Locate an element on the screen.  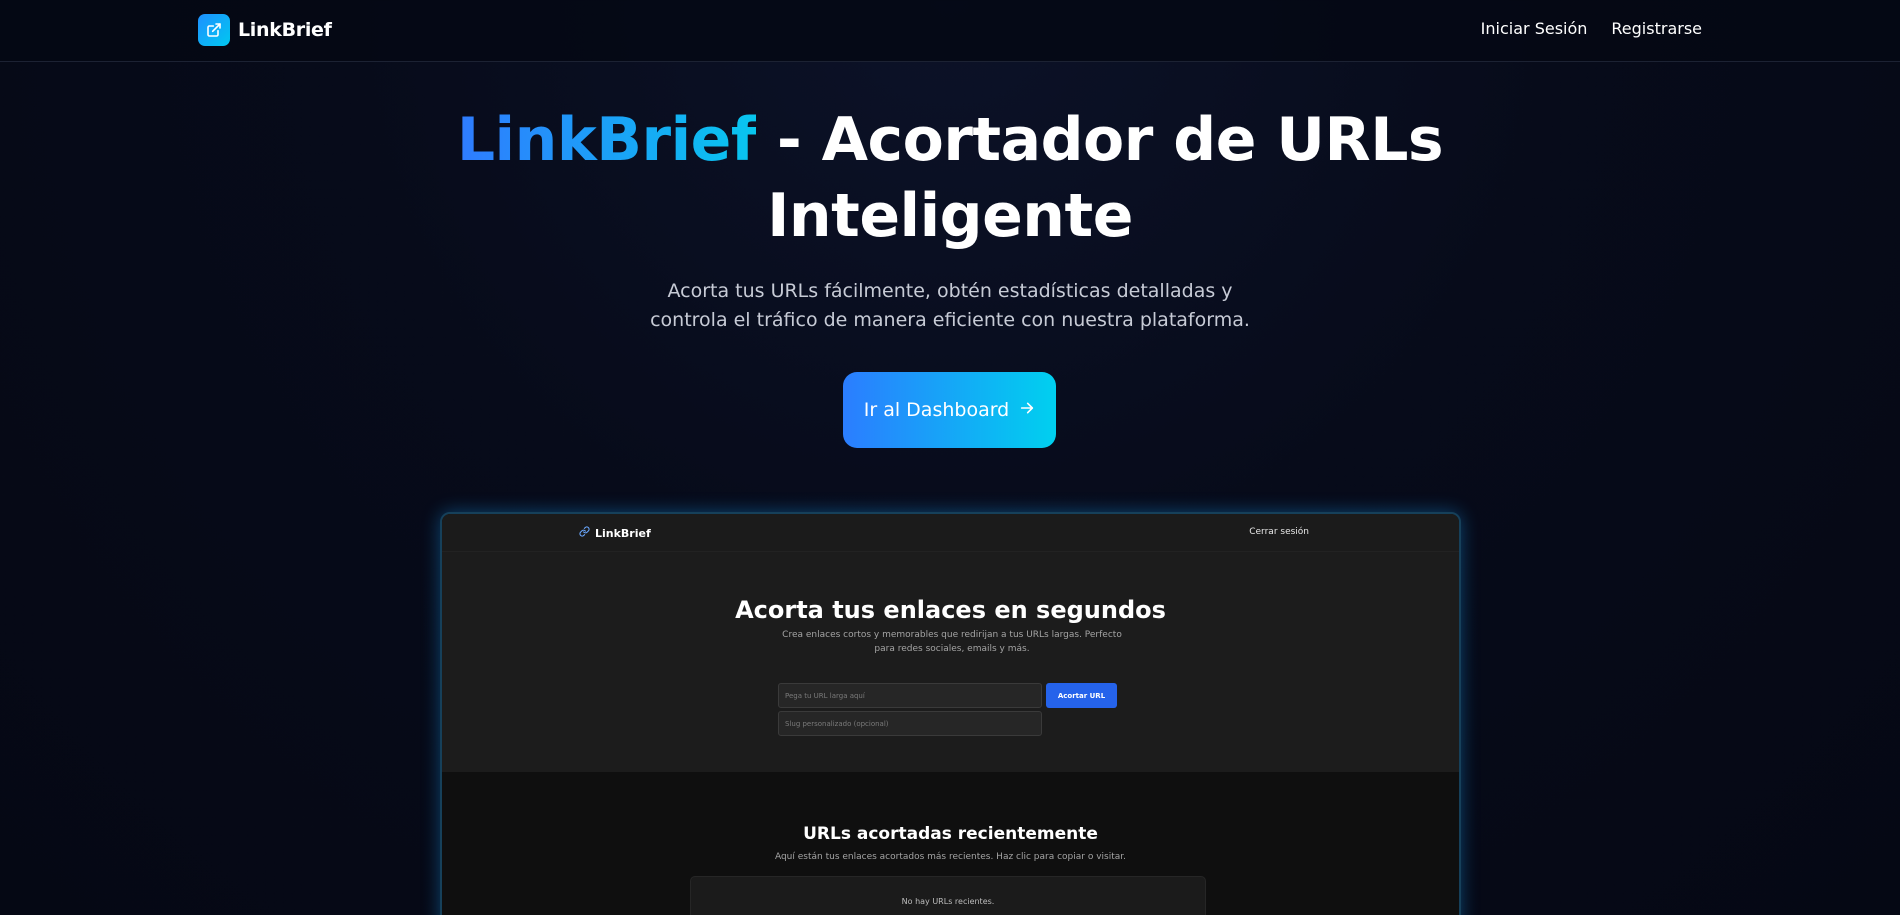
preview-shorten-button: Acortar URL is located at coordinates (1081, 695).